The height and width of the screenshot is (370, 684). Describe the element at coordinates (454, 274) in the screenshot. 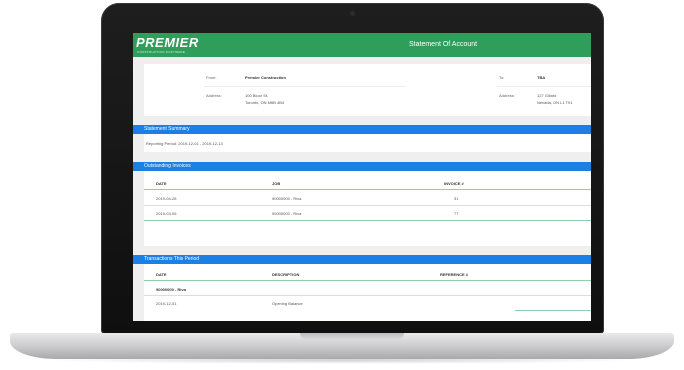

I see `col-reference: REFERENCE #` at that location.